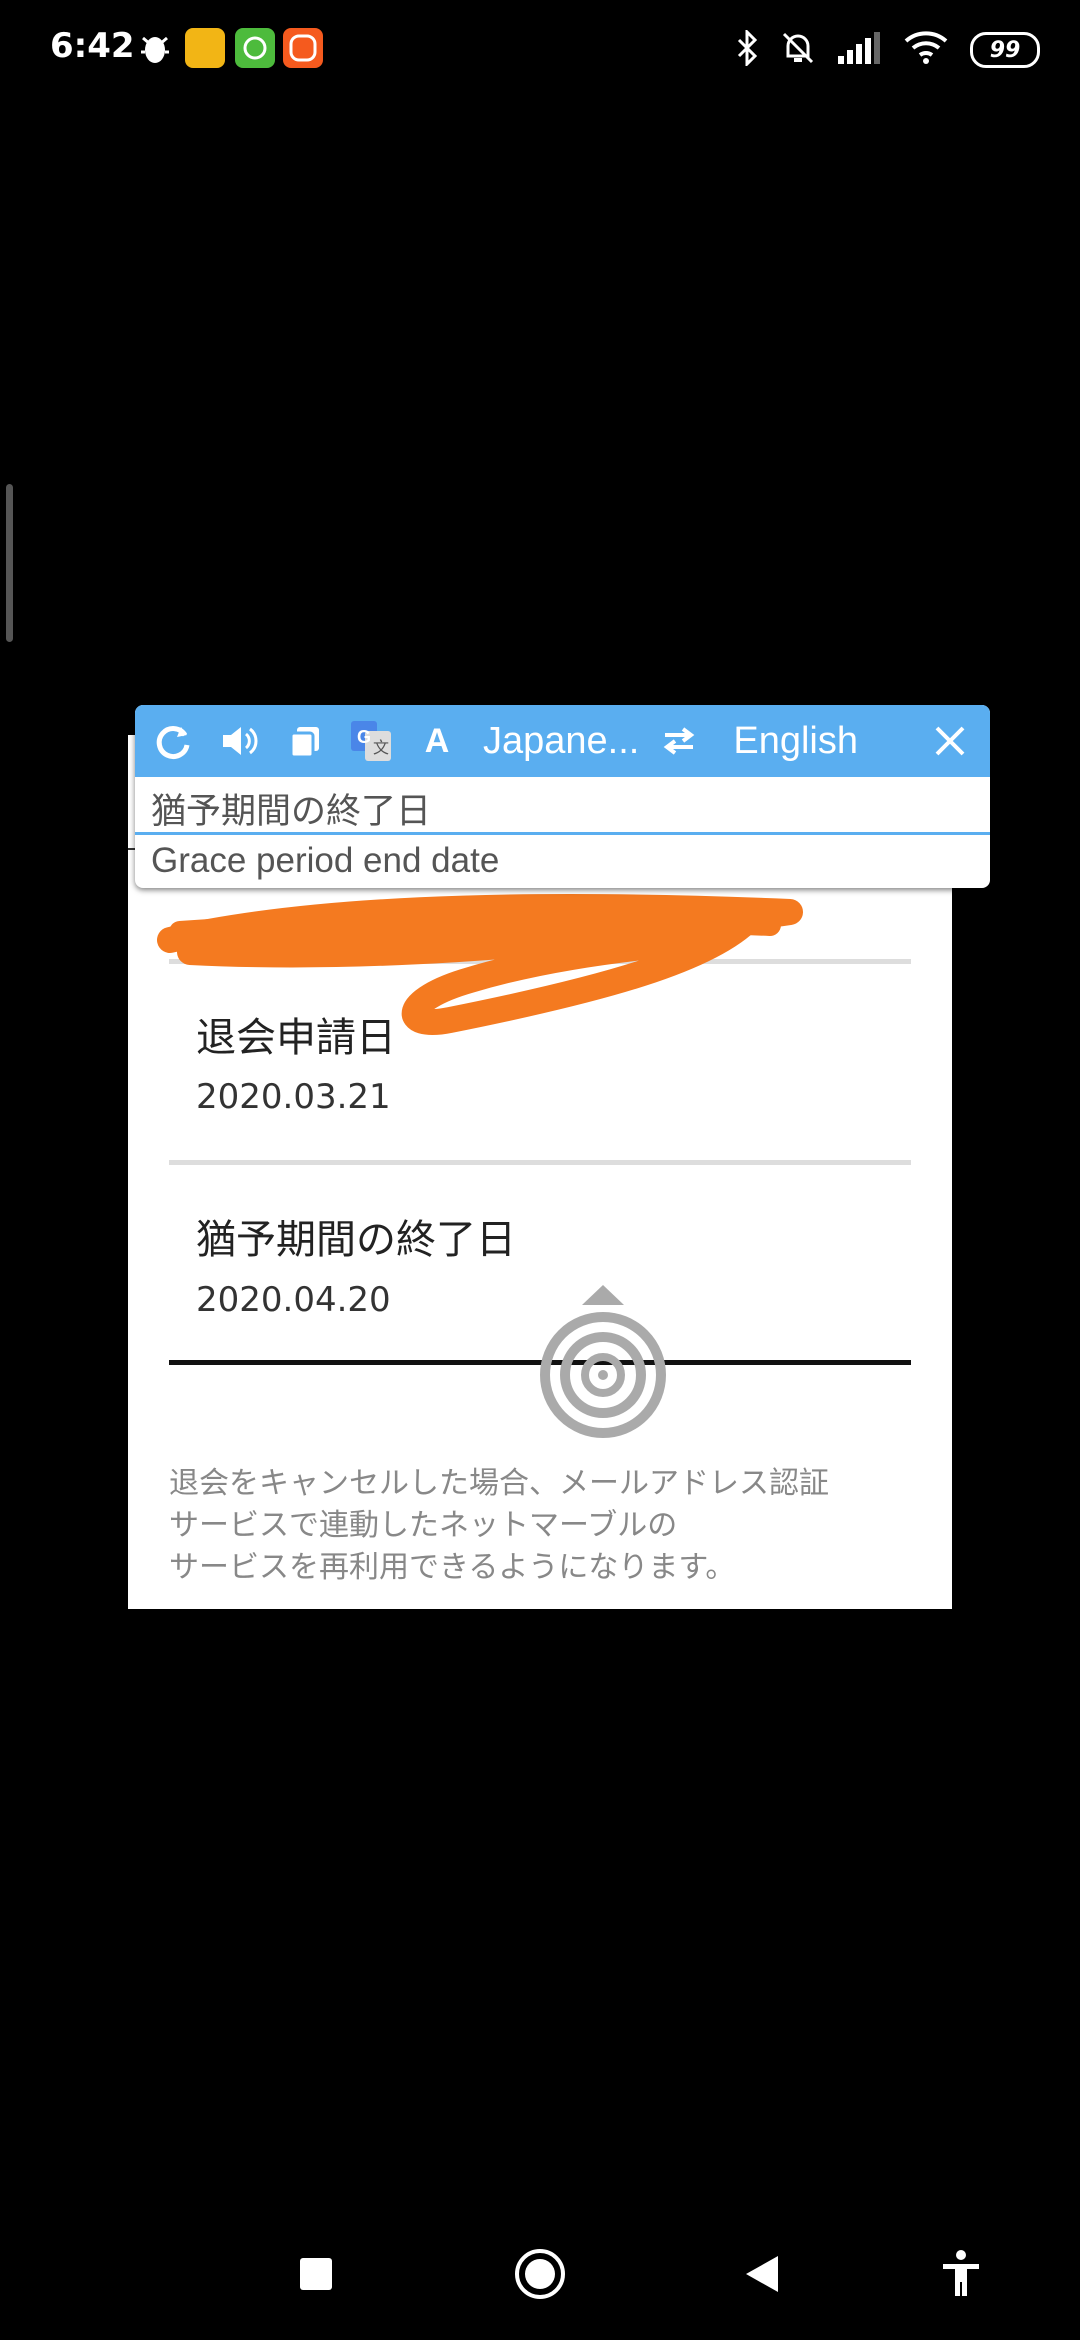 This screenshot has width=1080, height=2340. I want to click on refresh-icon, so click(173, 741).